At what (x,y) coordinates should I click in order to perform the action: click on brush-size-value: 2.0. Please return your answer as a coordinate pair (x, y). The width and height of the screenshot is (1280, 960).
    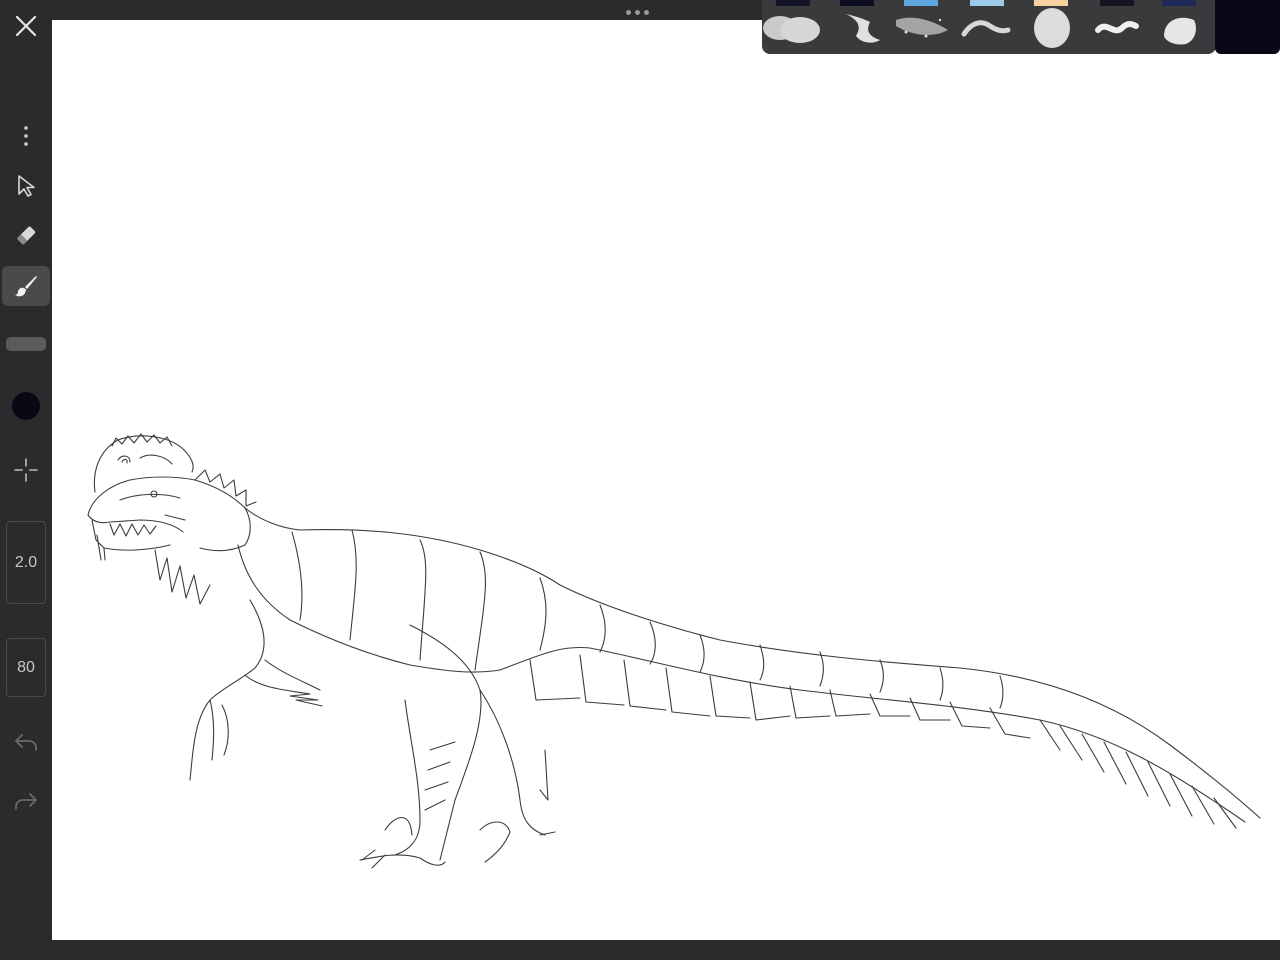
    Looking at the image, I should click on (26, 562).